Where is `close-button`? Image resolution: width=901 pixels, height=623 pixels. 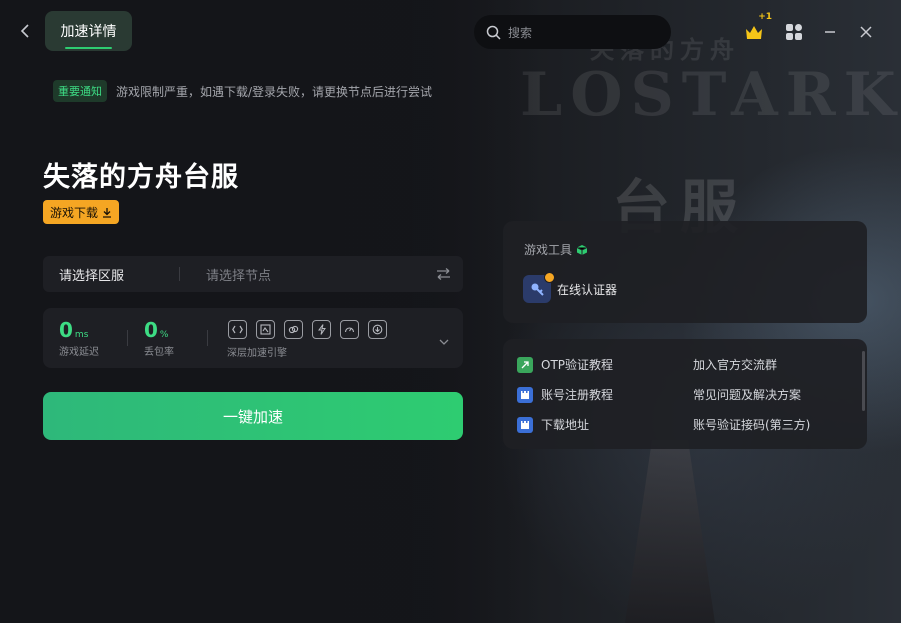 close-button is located at coordinates (866, 32).